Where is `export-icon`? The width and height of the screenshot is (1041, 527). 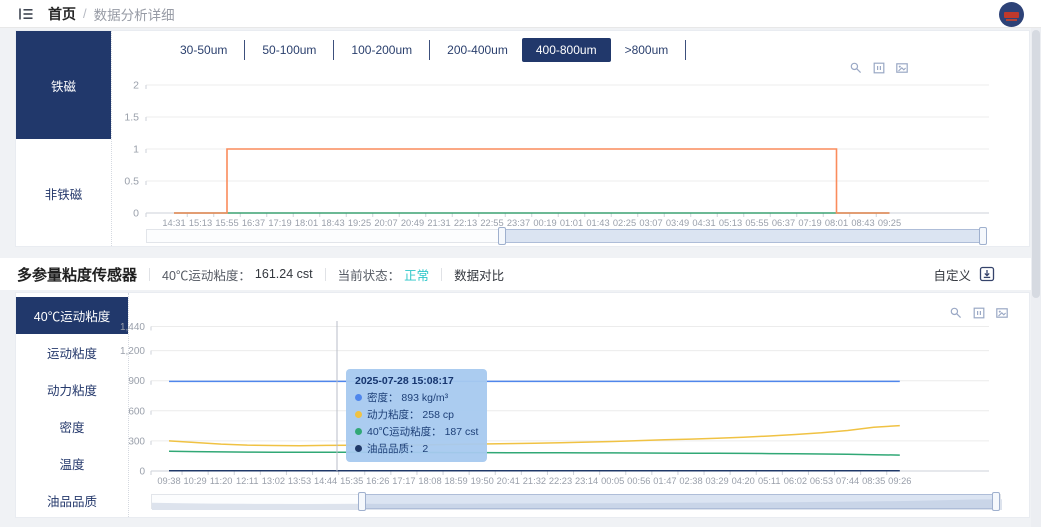
export-icon is located at coordinates (987, 274).